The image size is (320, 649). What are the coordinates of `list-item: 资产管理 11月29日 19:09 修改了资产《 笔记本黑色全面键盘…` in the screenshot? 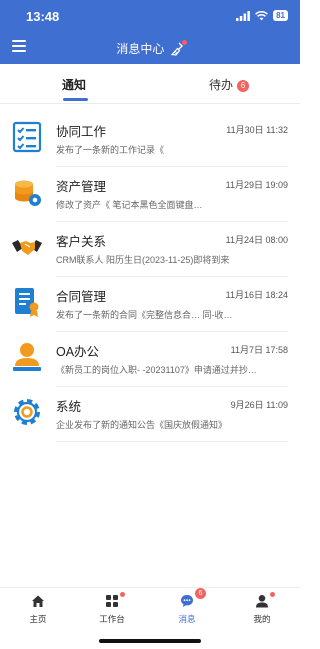 It's located at (150, 194).